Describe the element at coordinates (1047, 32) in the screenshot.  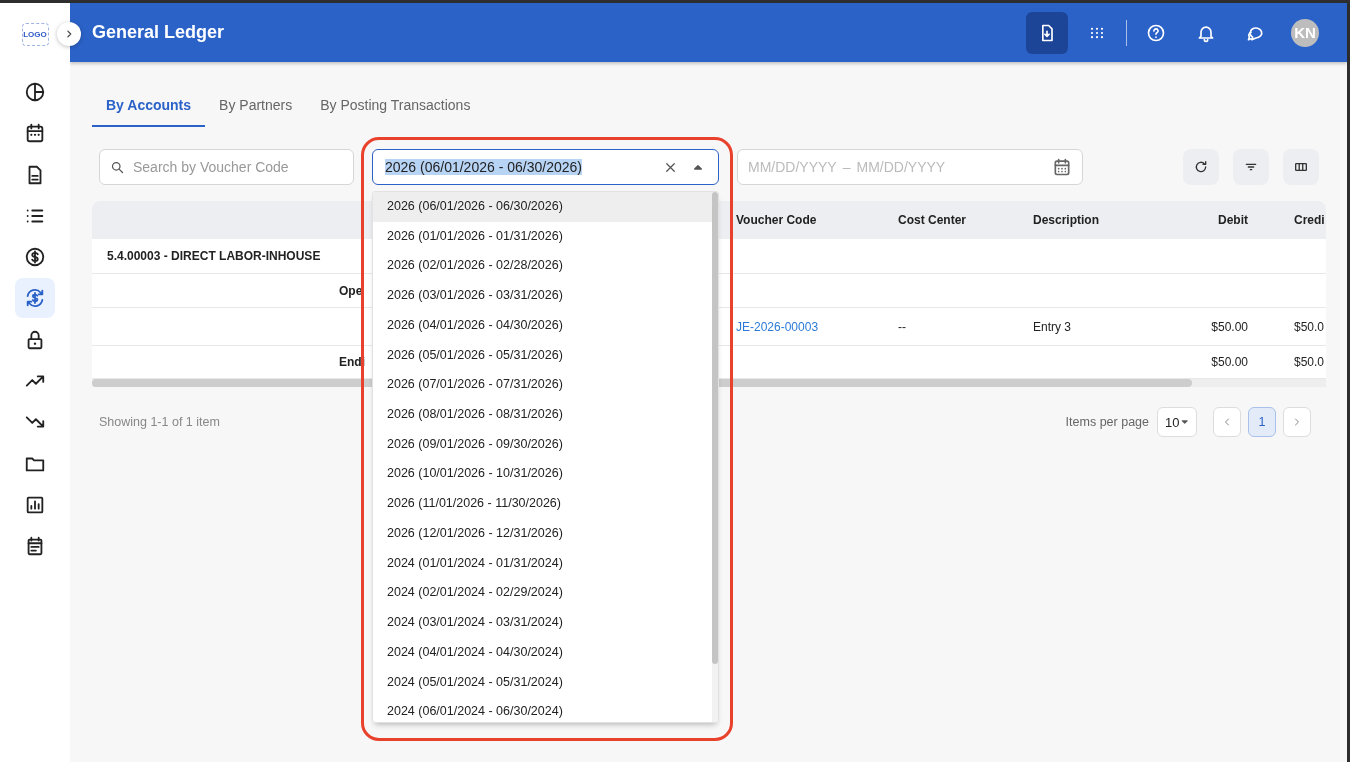
I see `file-download-icon` at that location.